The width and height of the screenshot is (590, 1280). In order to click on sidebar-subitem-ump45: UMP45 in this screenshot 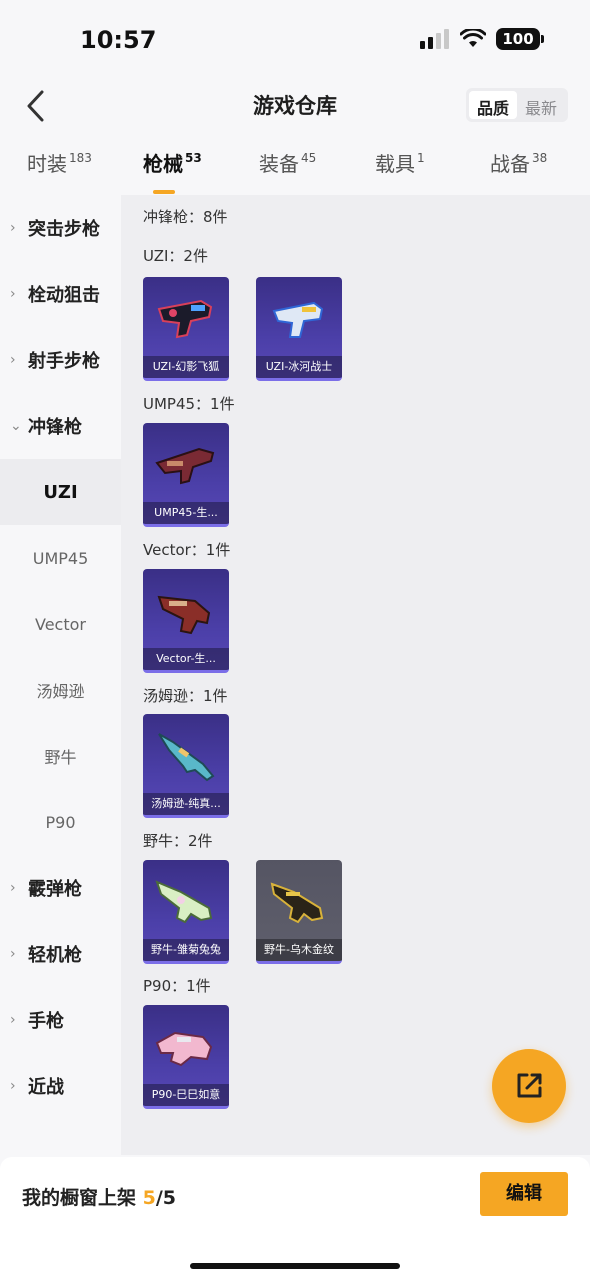, I will do `click(60, 558)`.